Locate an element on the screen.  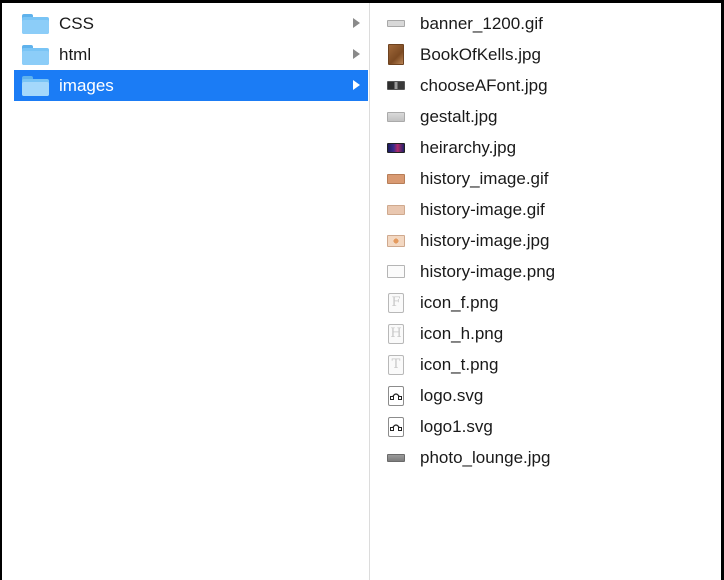
file-item: logo.svg is located at coordinates (546, 395).